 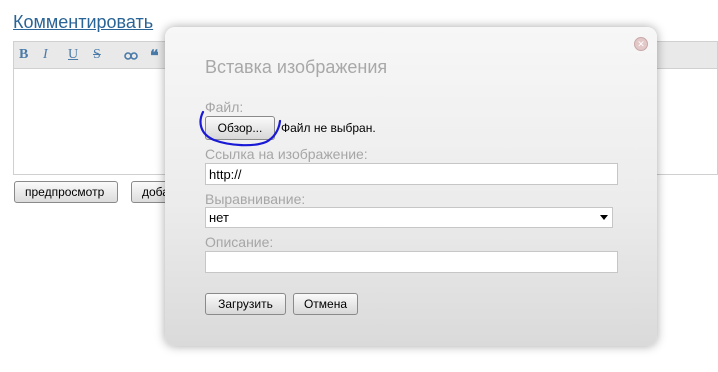 What do you see at coordinates (411, 174) in the screenshot?
I see `image-link-input` at bounding box center [411, 174].